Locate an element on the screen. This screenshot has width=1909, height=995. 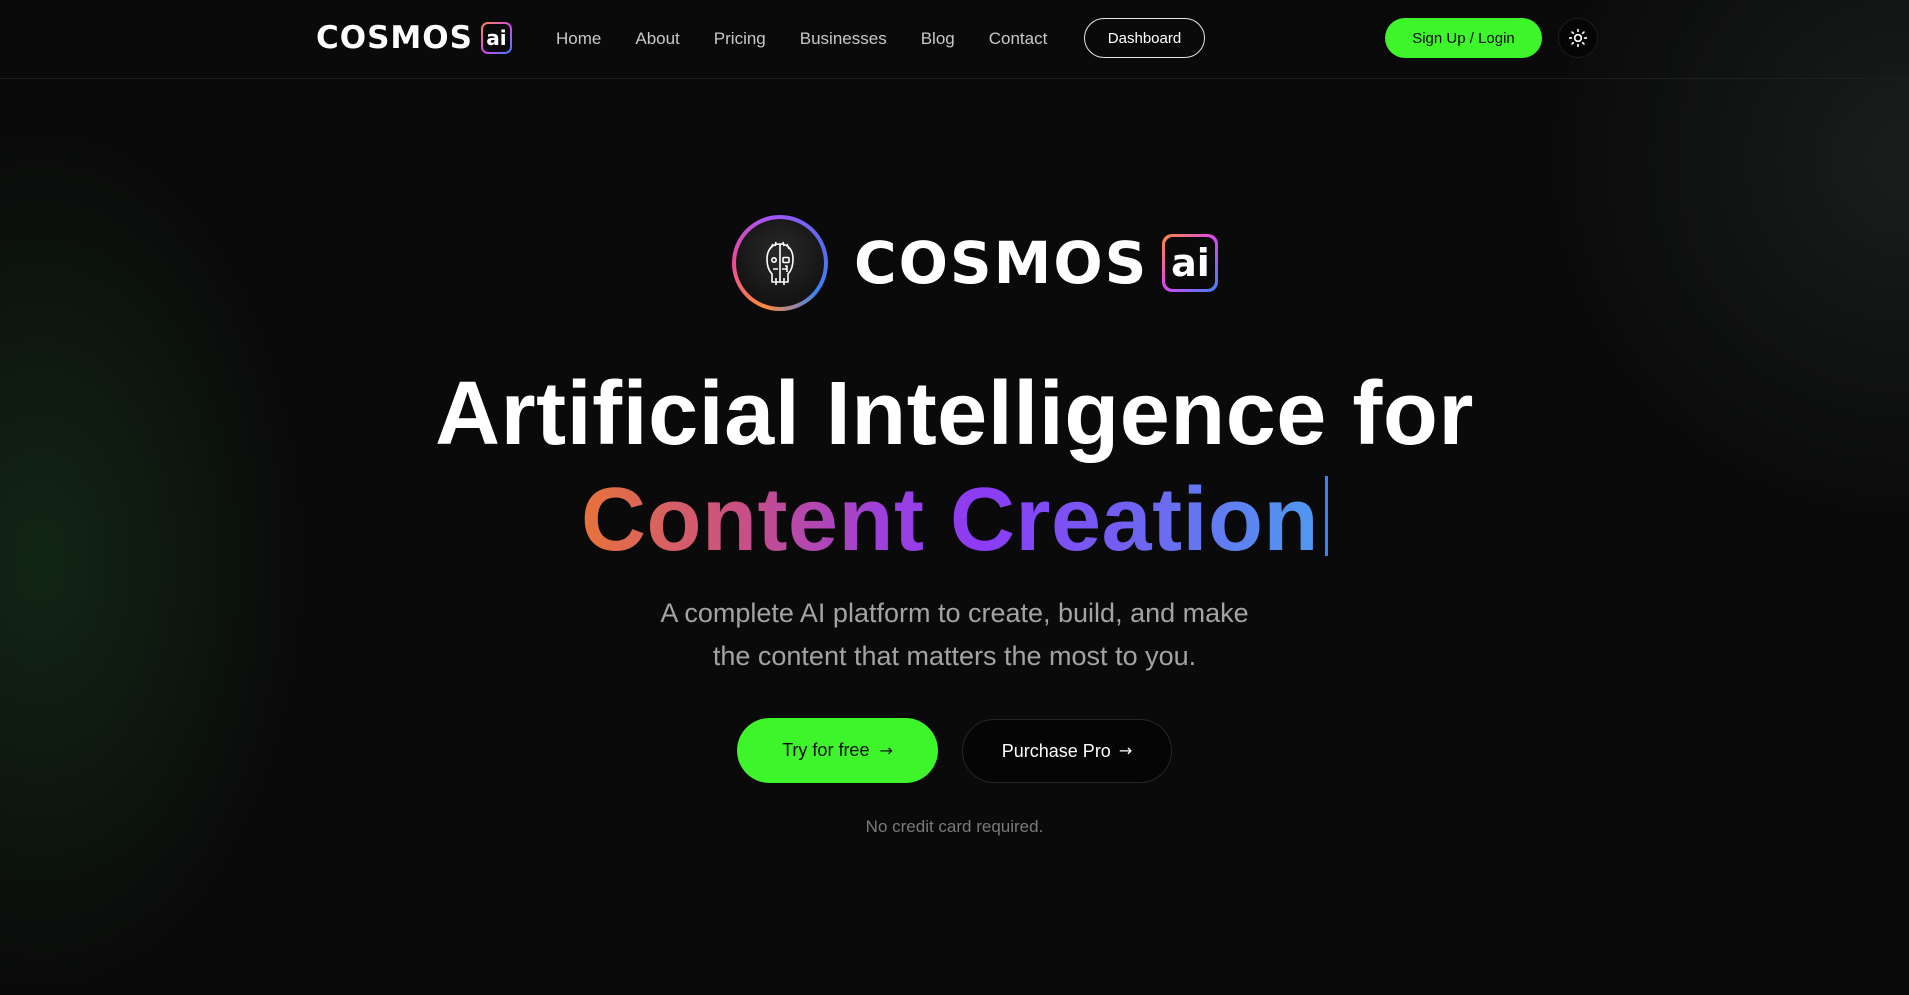
hero-headline: Artificial Intelligence for is located at coordinates (954, 414).